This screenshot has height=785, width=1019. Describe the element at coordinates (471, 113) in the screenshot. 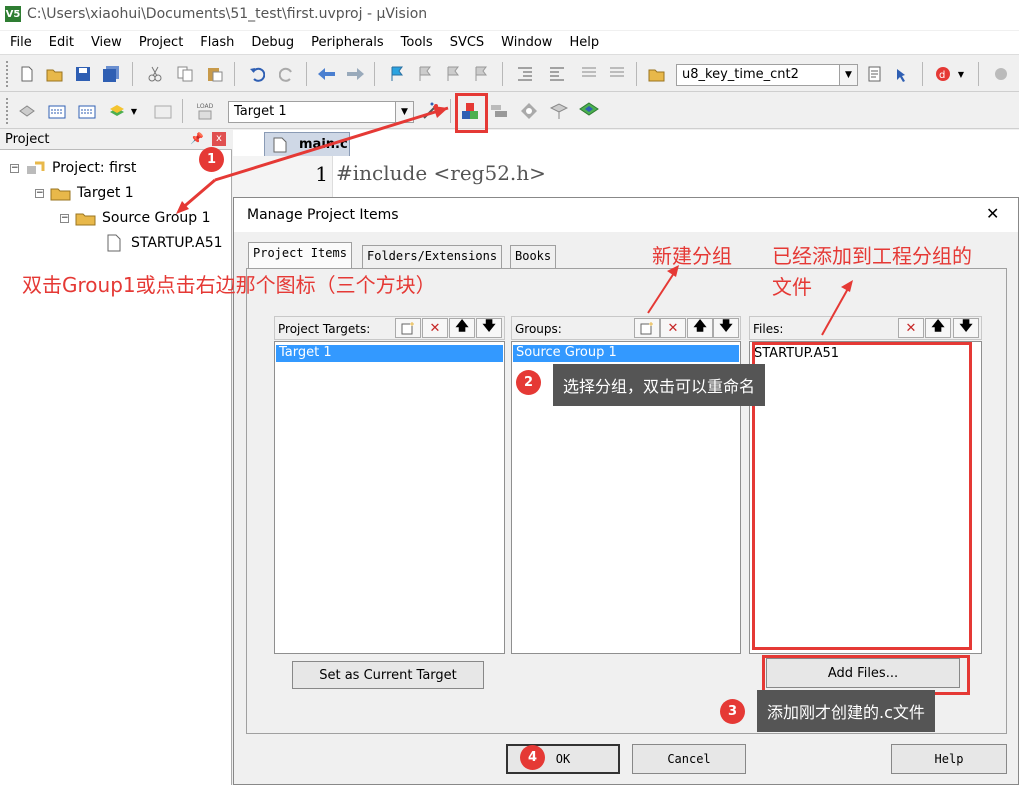

I see `highlight-manage-items-icon` at that location.